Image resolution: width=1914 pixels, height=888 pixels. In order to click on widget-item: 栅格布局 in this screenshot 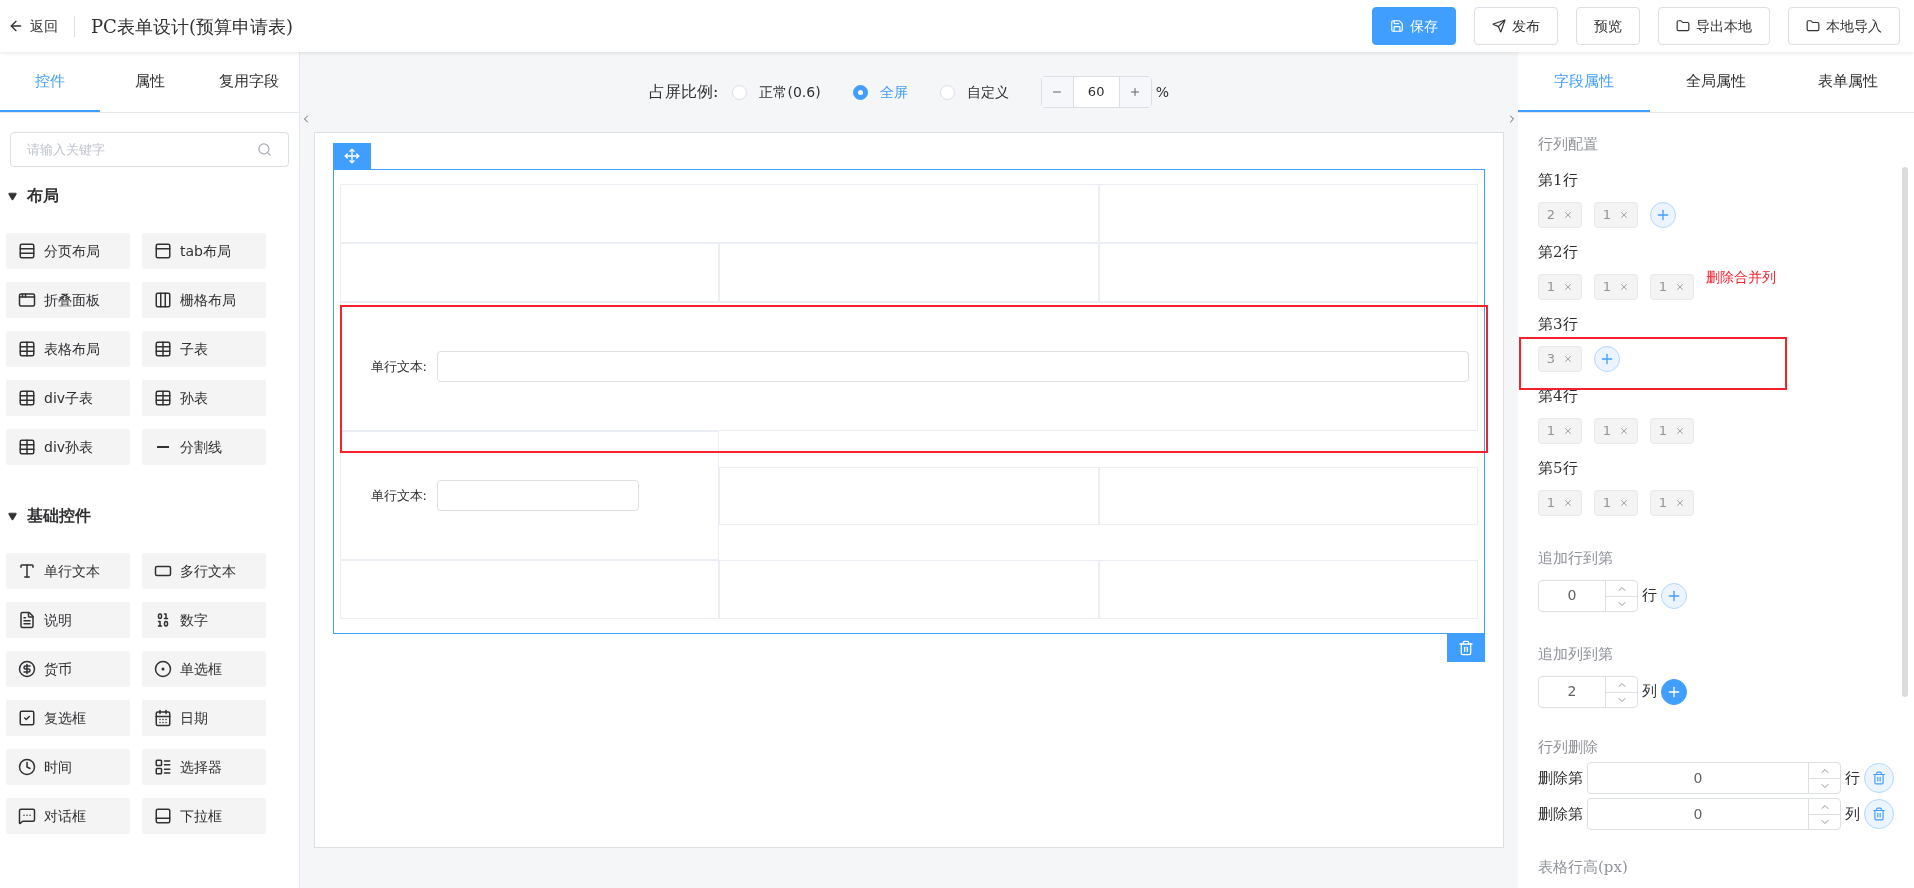, I will do `click(204, 300)`.